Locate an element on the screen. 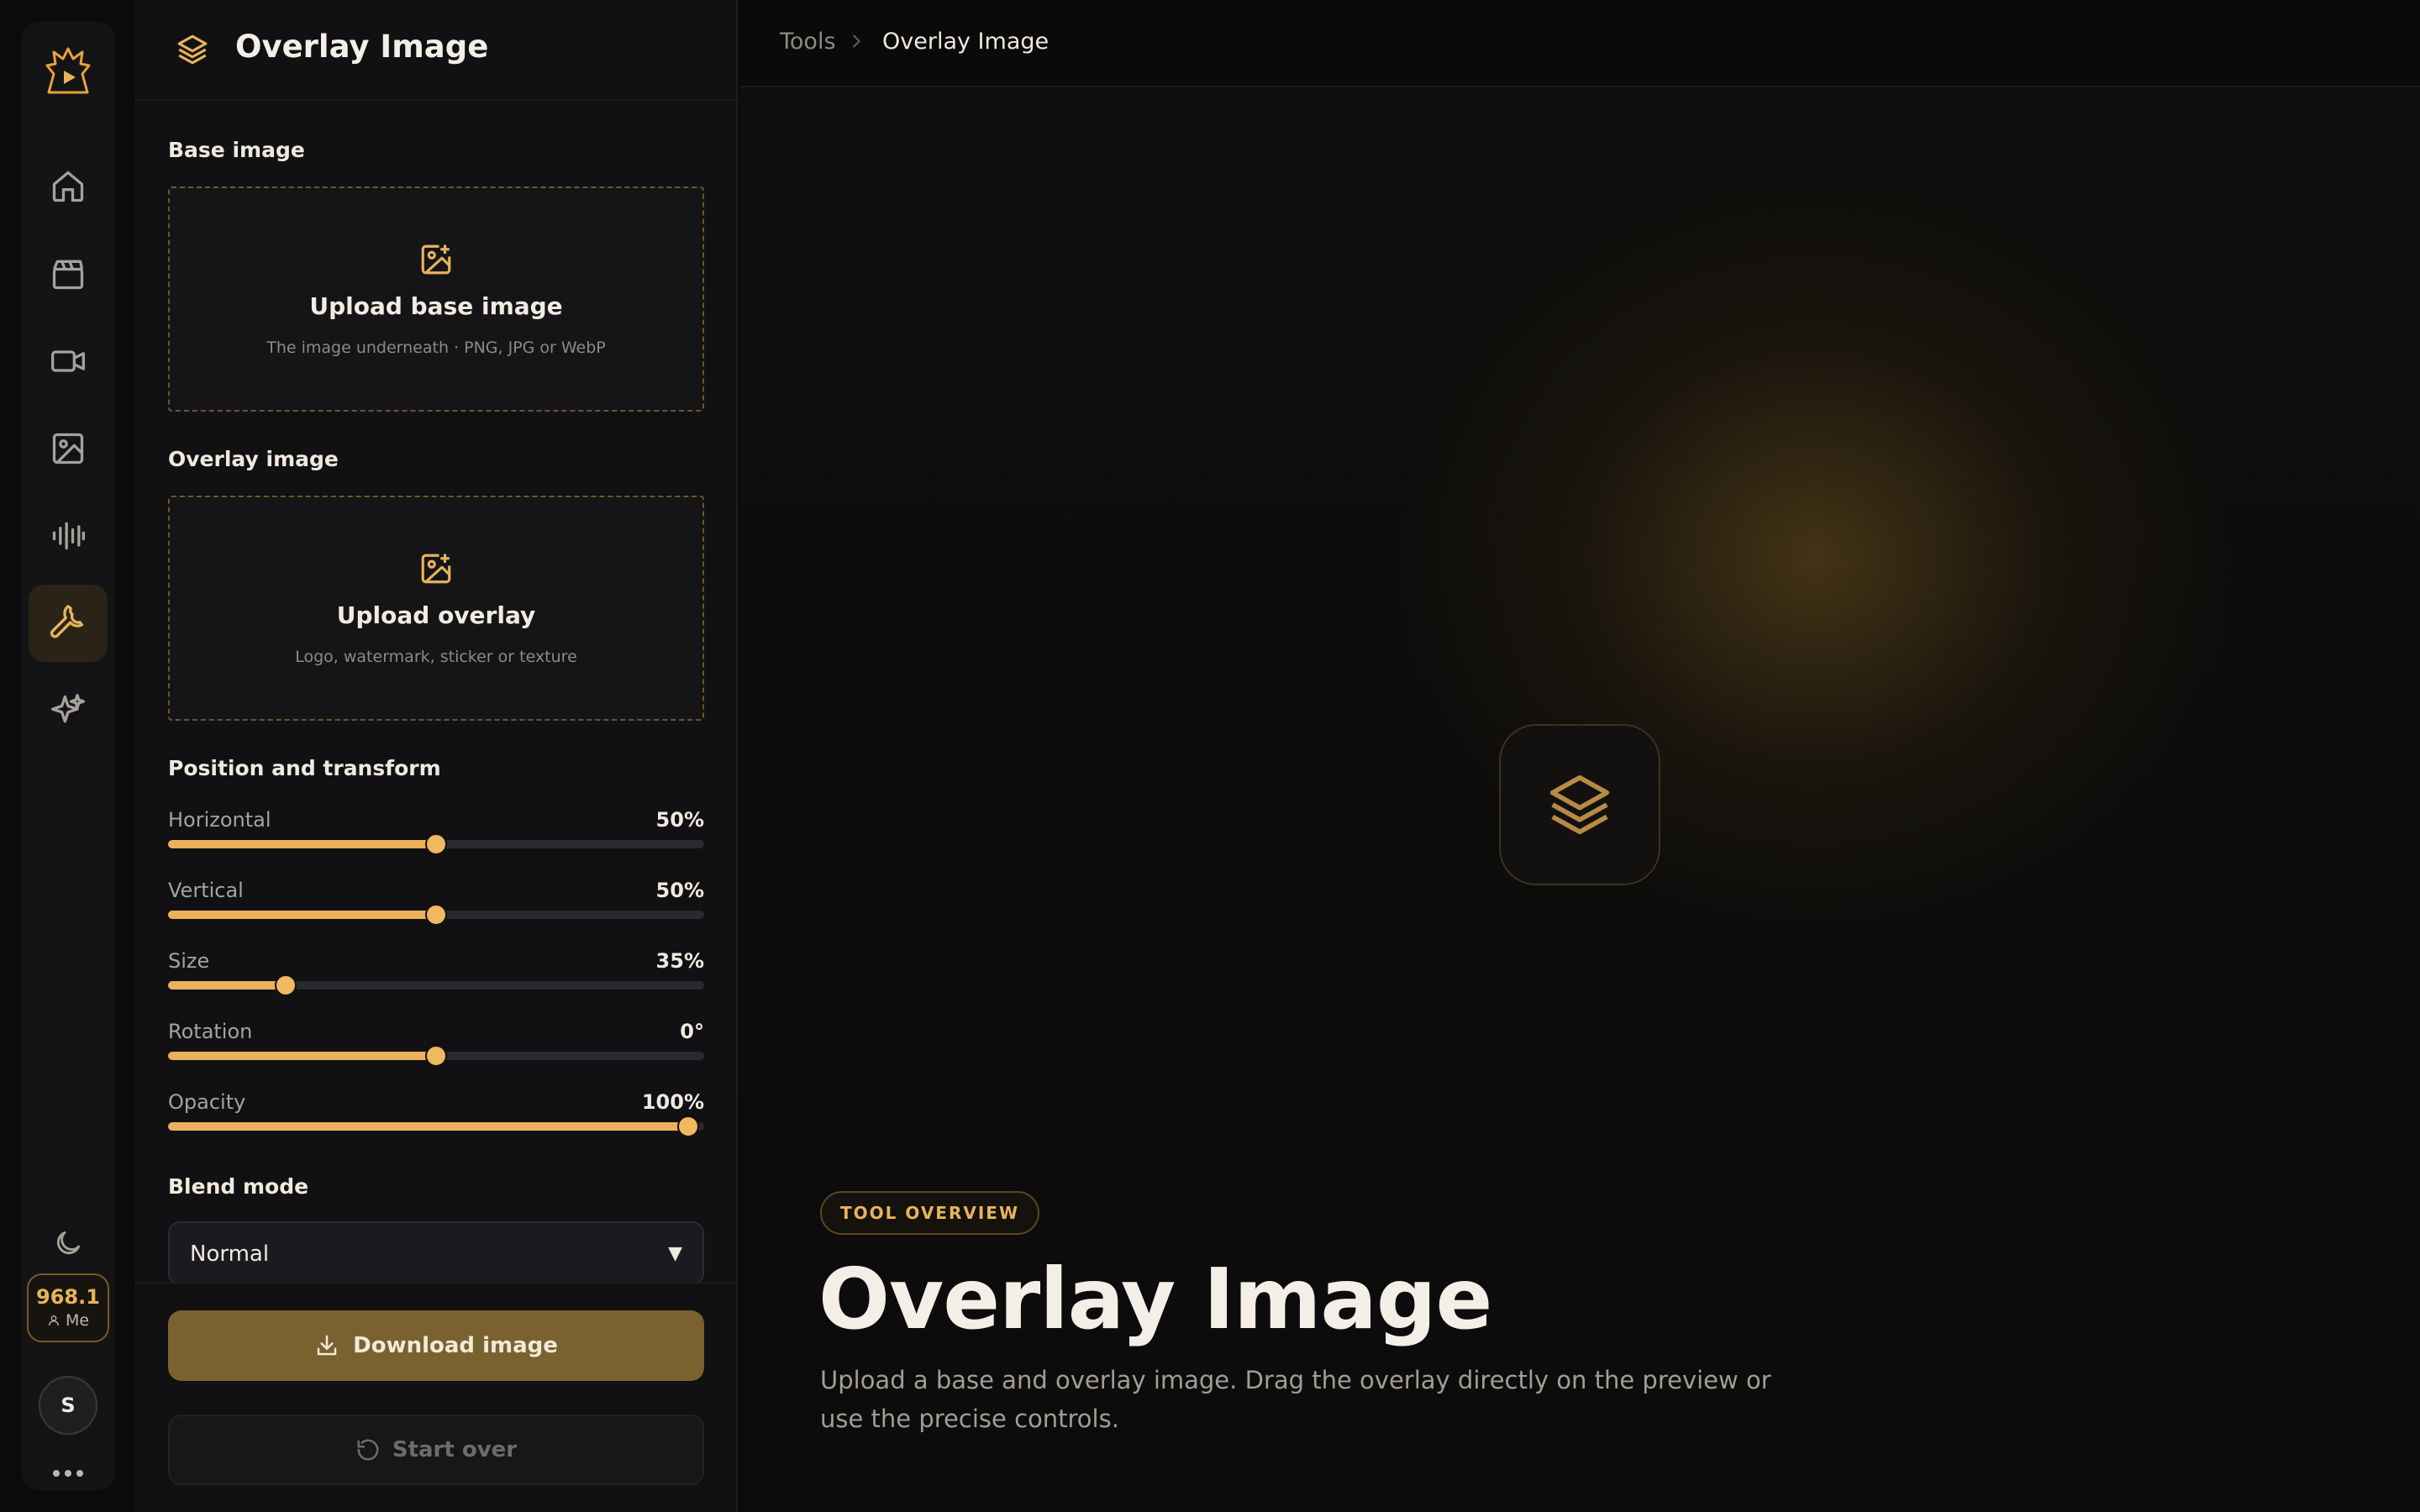 The height and width of the screenshot is (1512, 2420). panel-title: Overlay Image is located at coordinates (362, 47).